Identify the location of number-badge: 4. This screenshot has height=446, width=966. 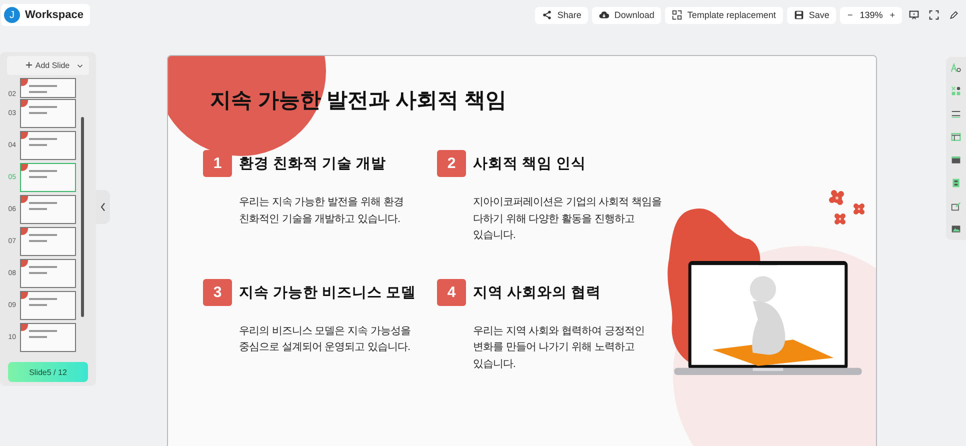
(451, 292).